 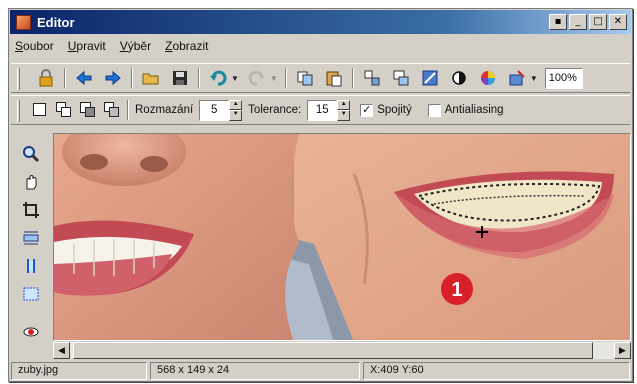 I want to click on window-controls: ▪ _ □ ✕, so click(x=588, y=22).